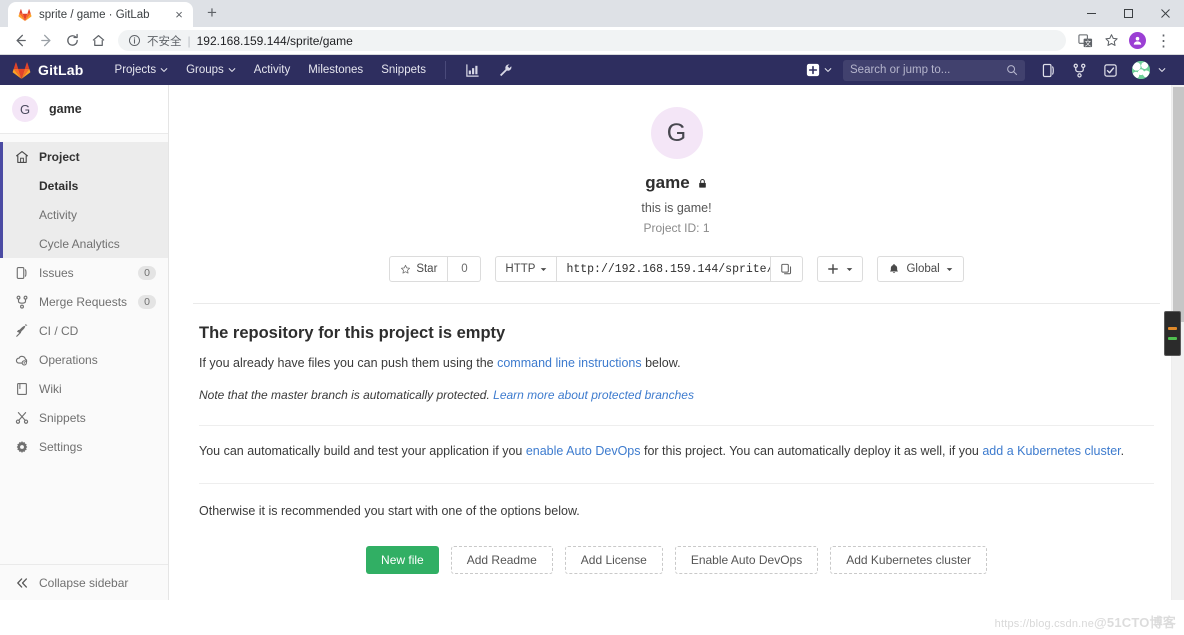 The width and height of the screenshot is (1184, 635). Describe the element at coordinates (1051, 451) in the screenshot. I see `add-kubernetes-cluster-link: add a Kubernetes cluster` at that location.